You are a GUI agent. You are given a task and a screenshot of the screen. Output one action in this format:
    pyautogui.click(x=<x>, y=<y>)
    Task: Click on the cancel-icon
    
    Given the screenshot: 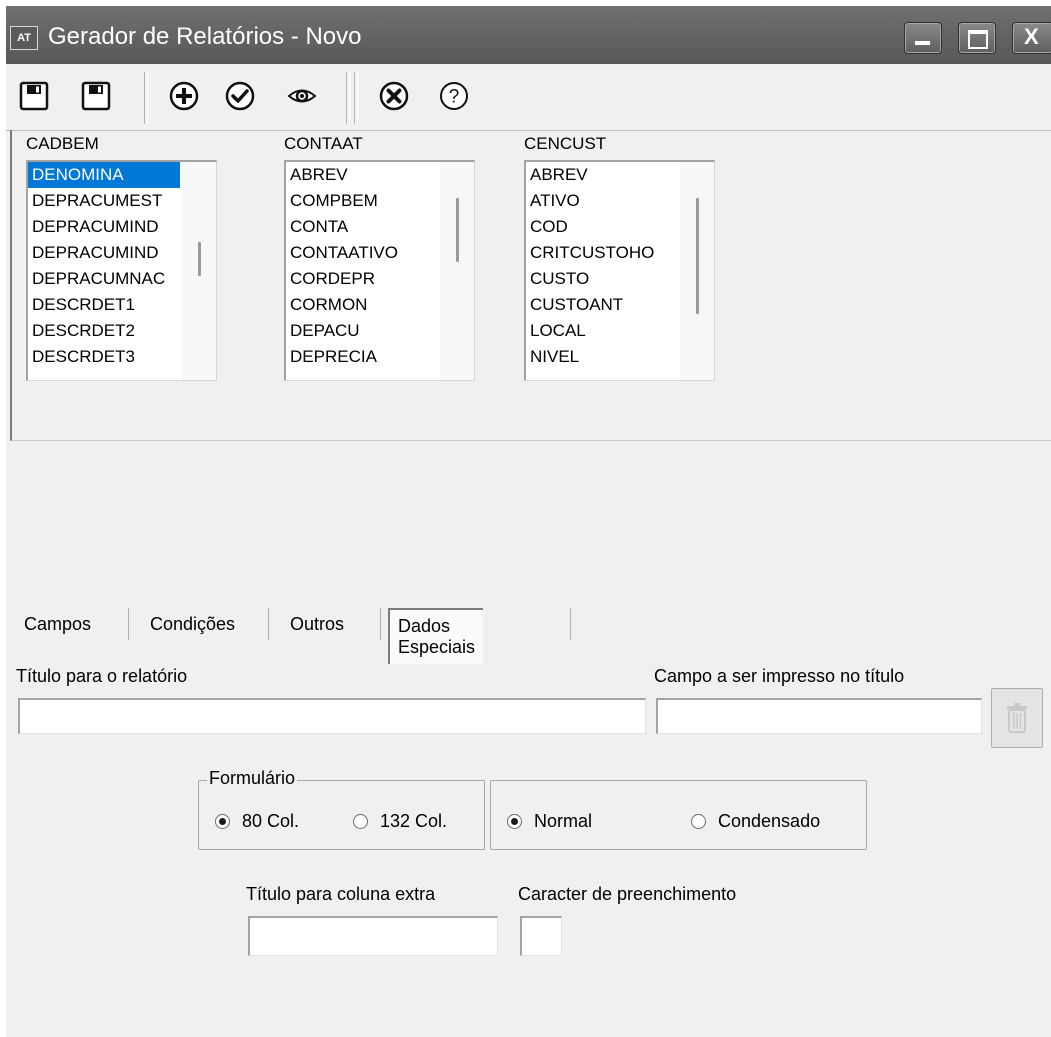 What is the action you would take?
    pyautogui.click(x=394, y=96)
    